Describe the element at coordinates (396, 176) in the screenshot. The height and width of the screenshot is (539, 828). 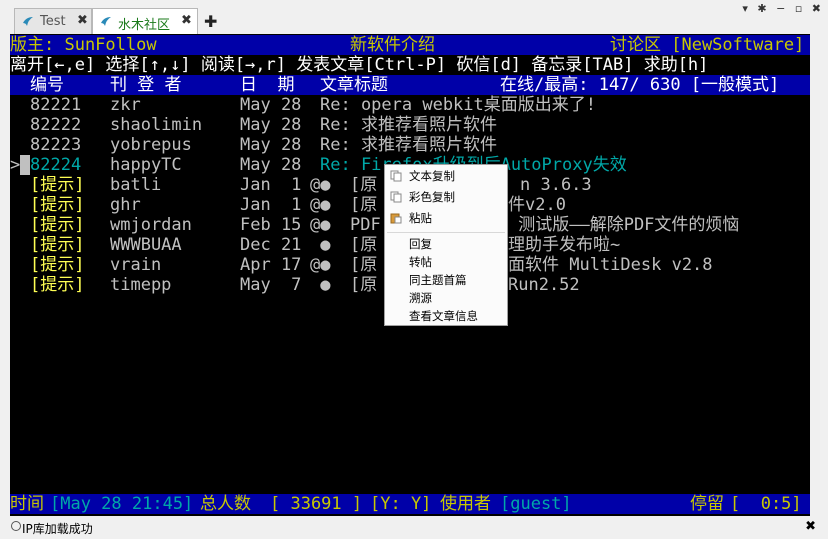
I see `copy-text-icon` at that location.